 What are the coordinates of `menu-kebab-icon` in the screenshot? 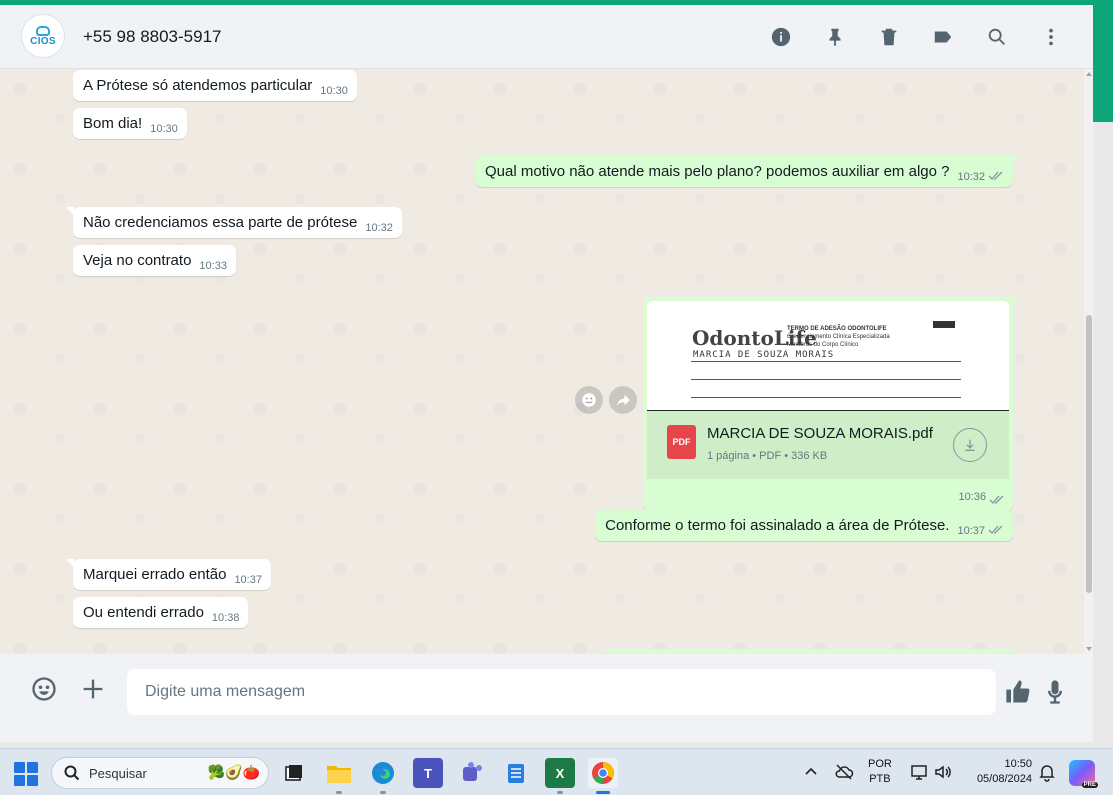 It's located at (1051, 37).